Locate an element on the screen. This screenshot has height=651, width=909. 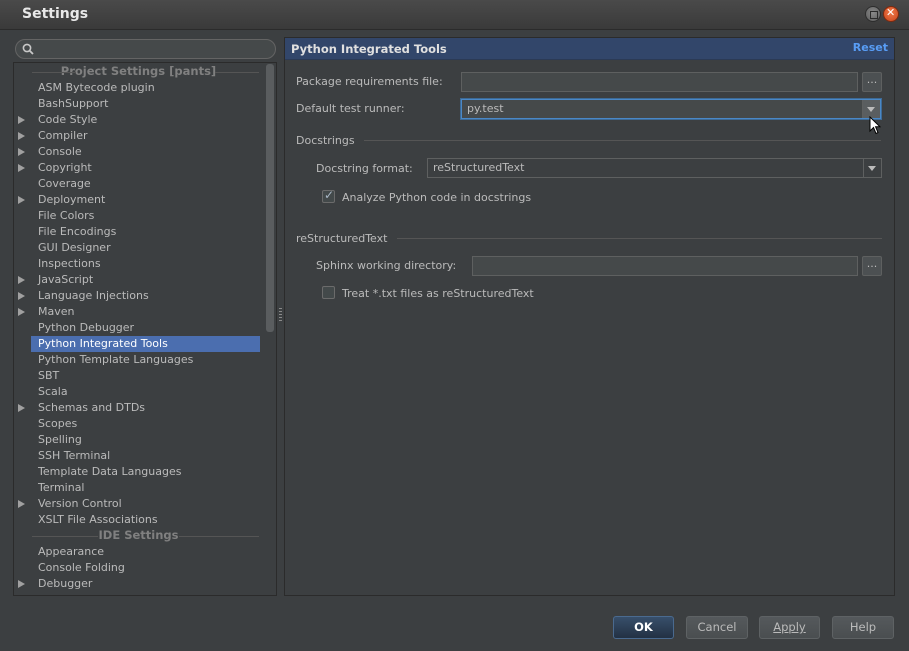
tree-item-label: BashSupport is located at coordinates (73, 103).